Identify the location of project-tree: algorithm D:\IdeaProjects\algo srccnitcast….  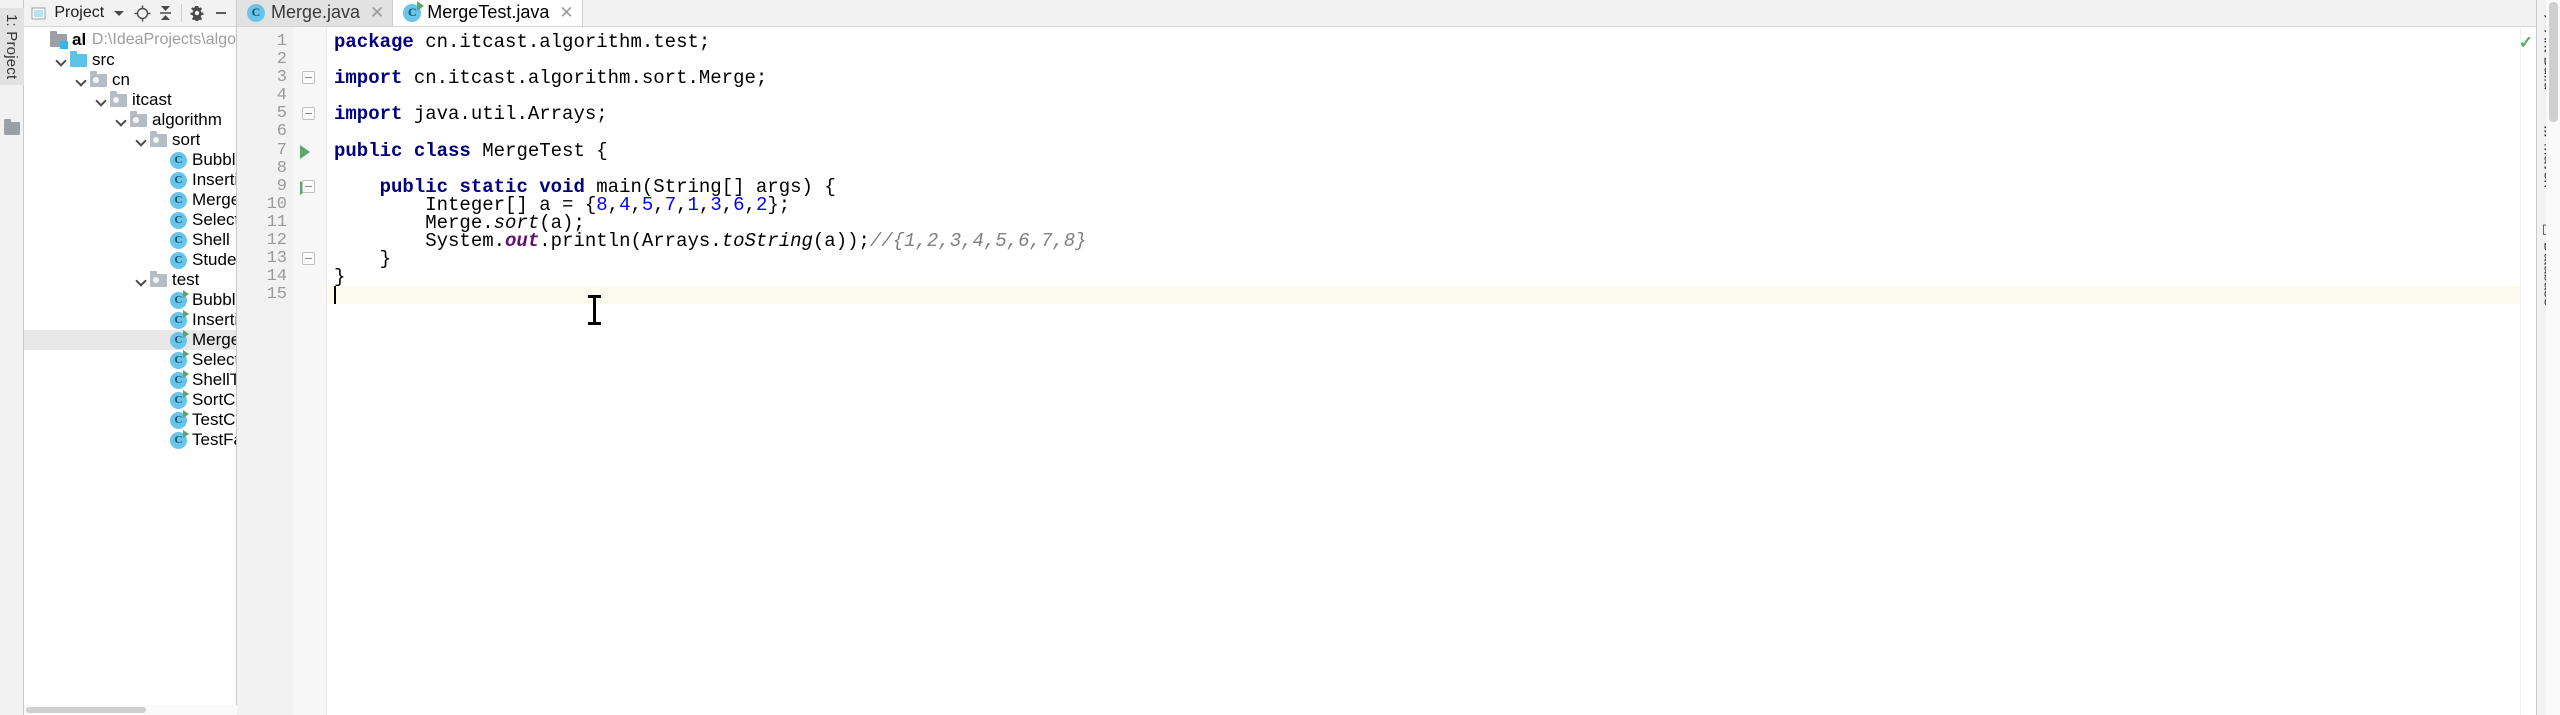
(130, 371).